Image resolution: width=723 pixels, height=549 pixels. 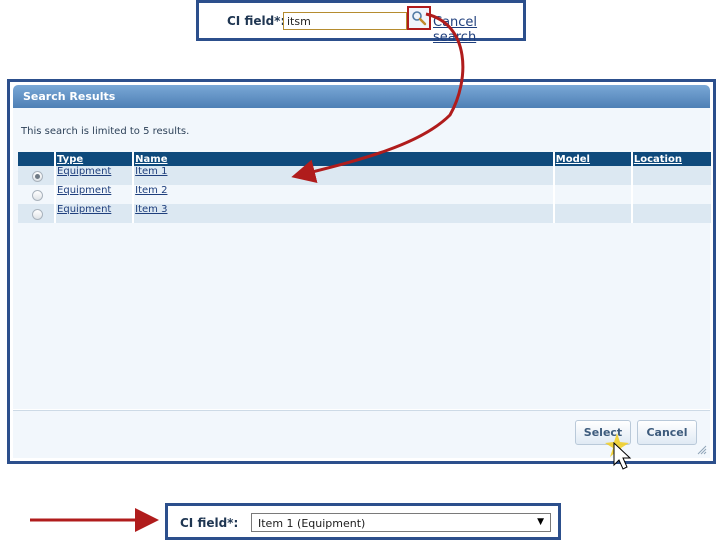 What do you see at coordinates (344, 213) in the screenshot?
I see `name-cell: Item 3` at bounding box center [344, 213].